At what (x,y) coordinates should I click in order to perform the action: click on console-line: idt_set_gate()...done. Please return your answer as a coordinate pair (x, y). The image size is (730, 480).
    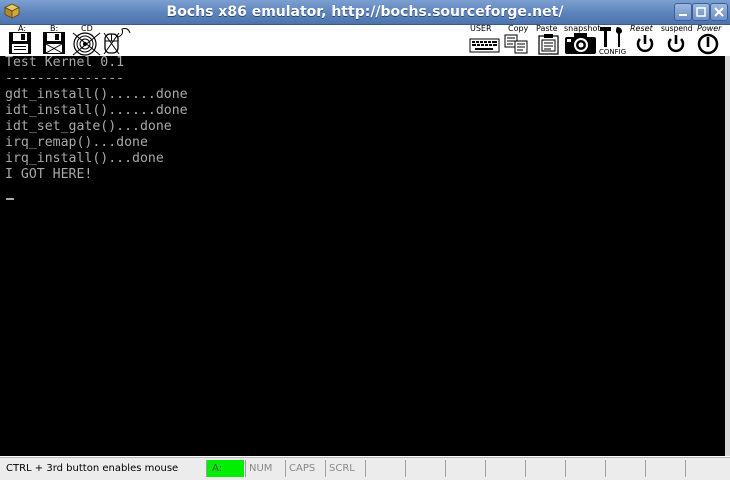
    Looking at the image, I should click on (88, 126).